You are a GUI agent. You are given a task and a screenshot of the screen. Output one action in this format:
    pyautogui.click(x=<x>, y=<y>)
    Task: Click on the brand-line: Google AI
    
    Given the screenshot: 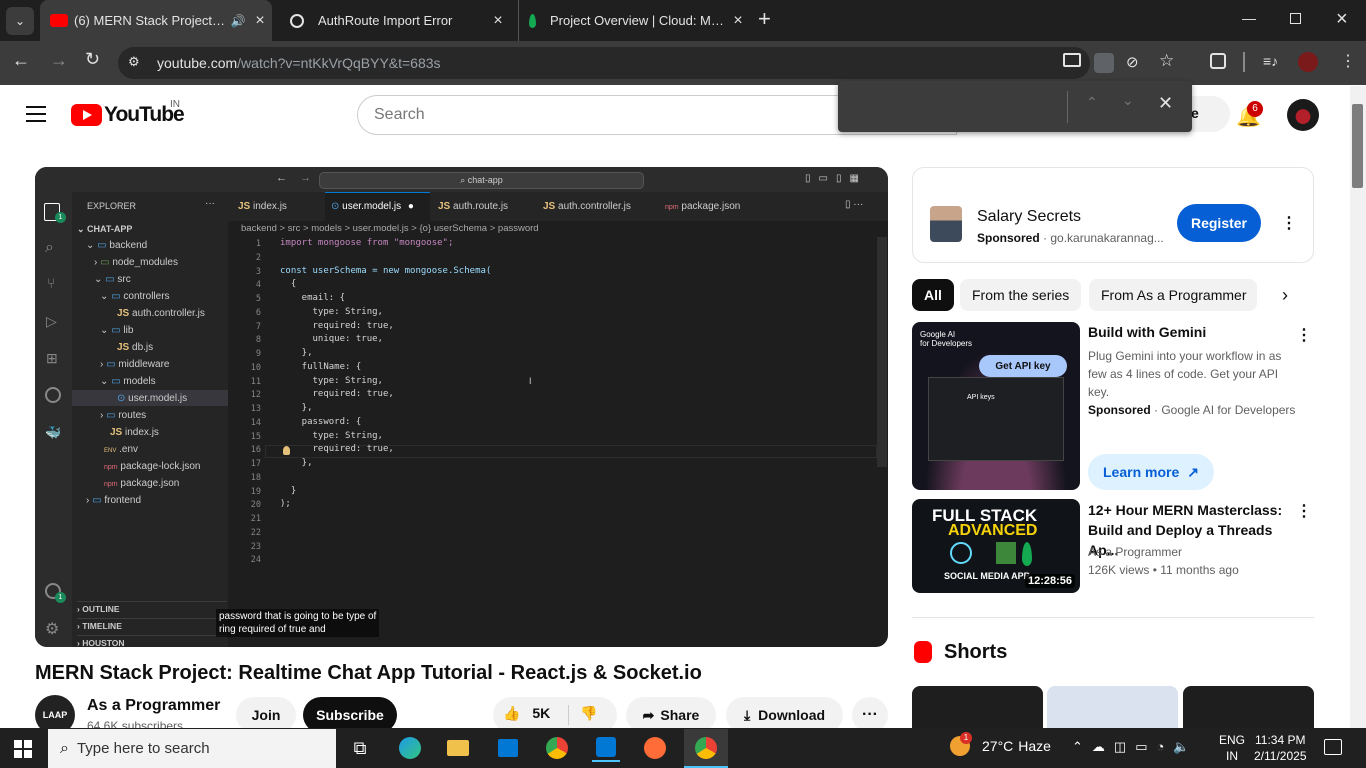 What is the action you would take?
    pyautogui.click(x=938, y=334)
    